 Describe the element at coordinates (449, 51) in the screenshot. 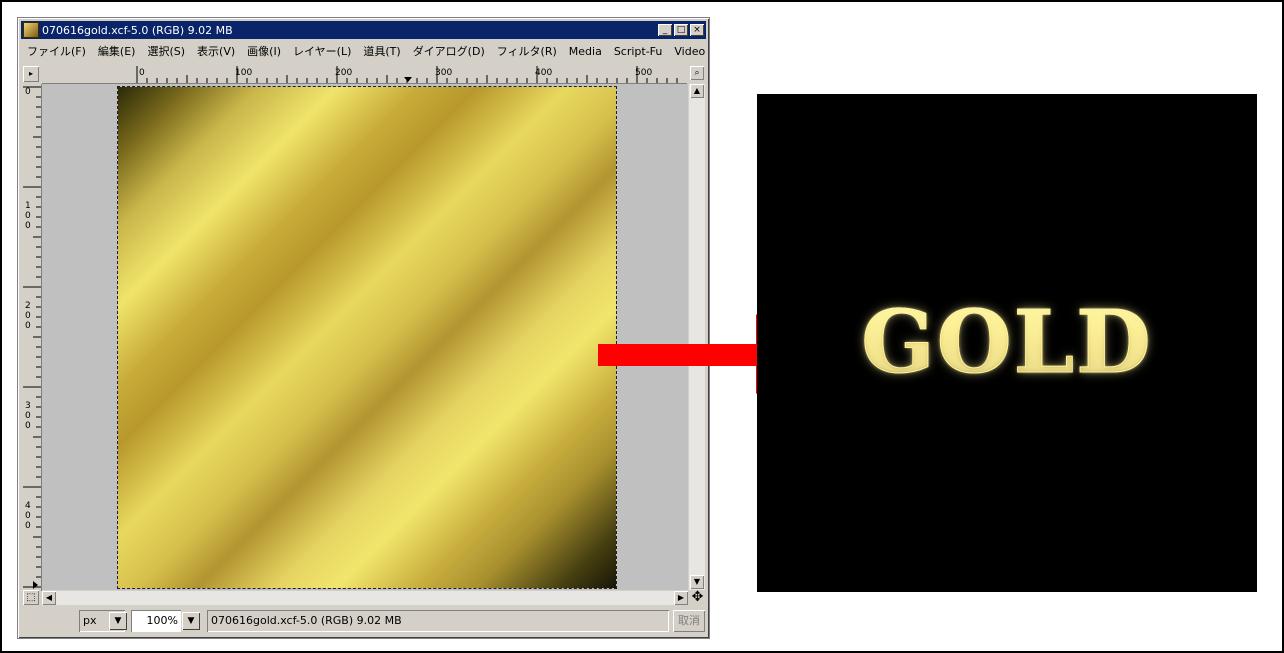

I see `menu-dialogs: ダイアログ(D)` at that location.